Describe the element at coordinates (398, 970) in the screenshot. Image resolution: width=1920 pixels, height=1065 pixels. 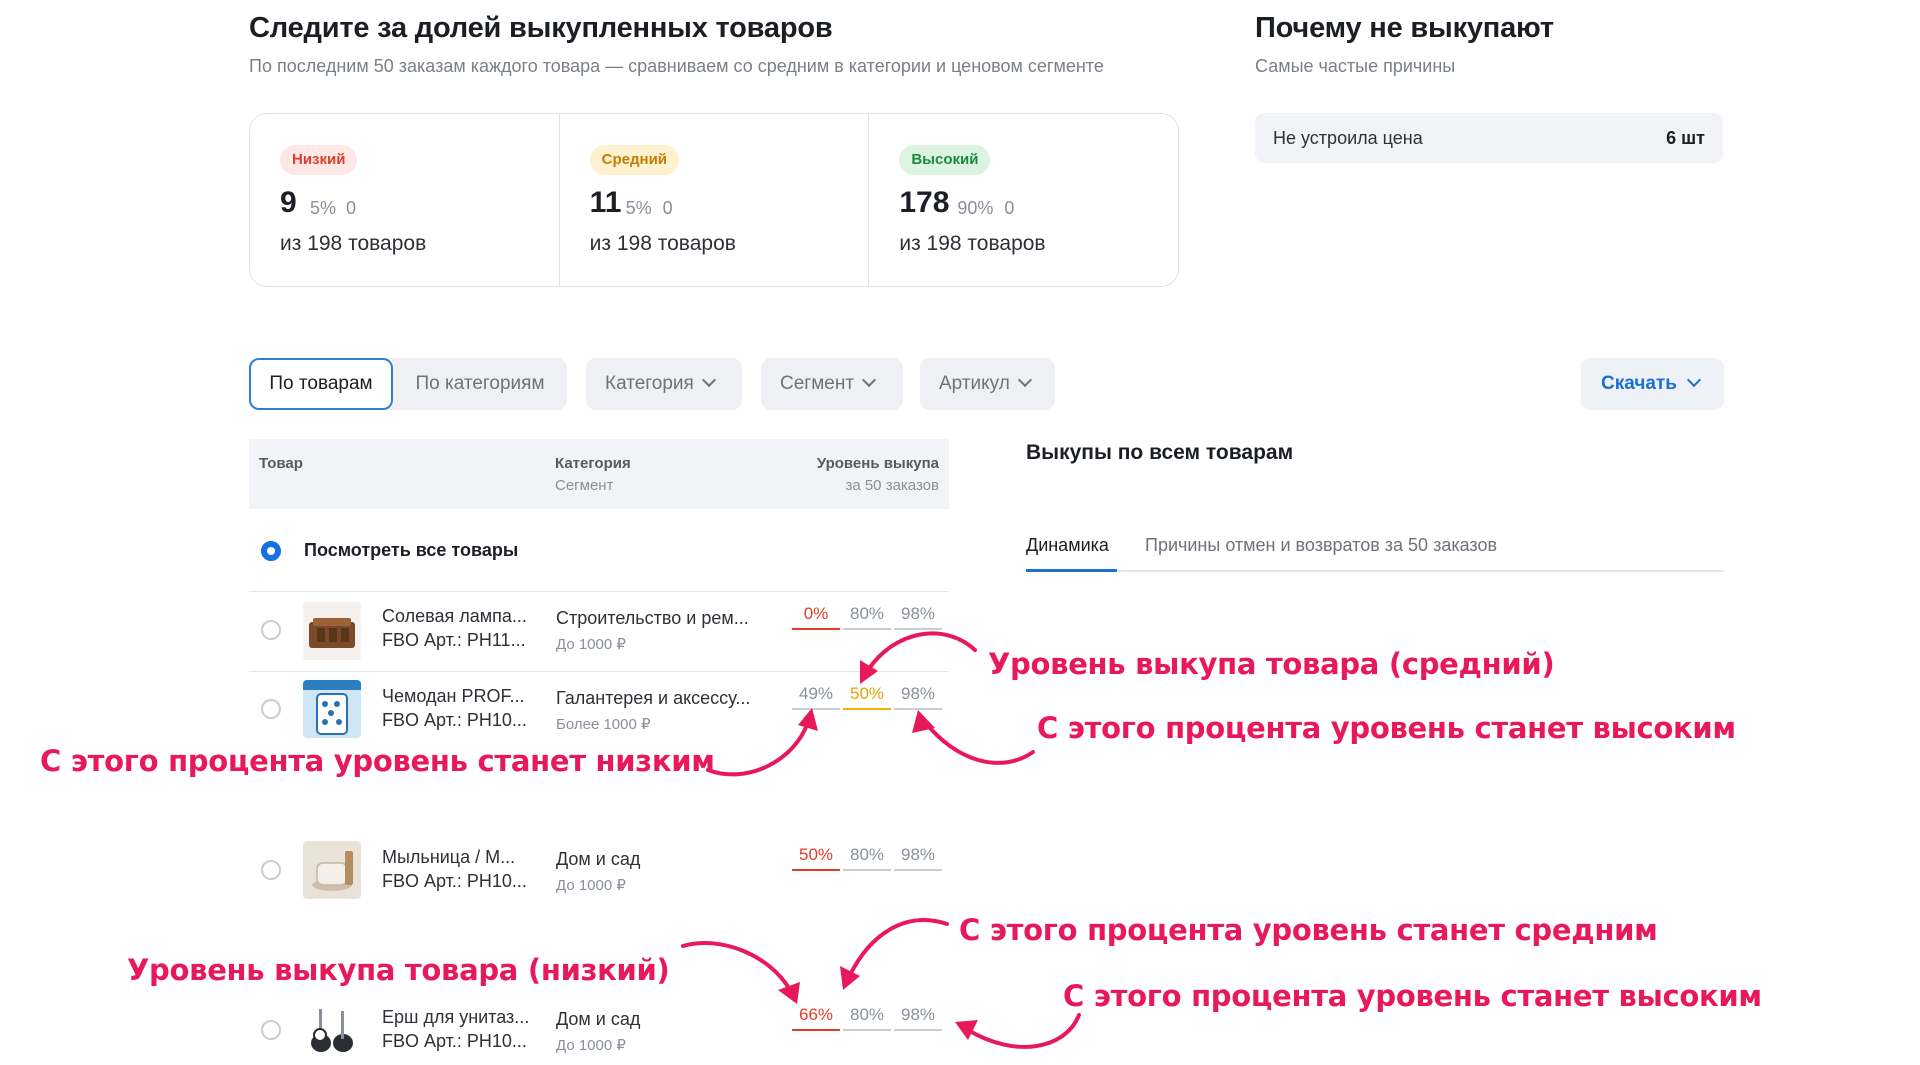
I see `annotation-current-level-low: Уровень выкупа товара (низкий)` at that location.